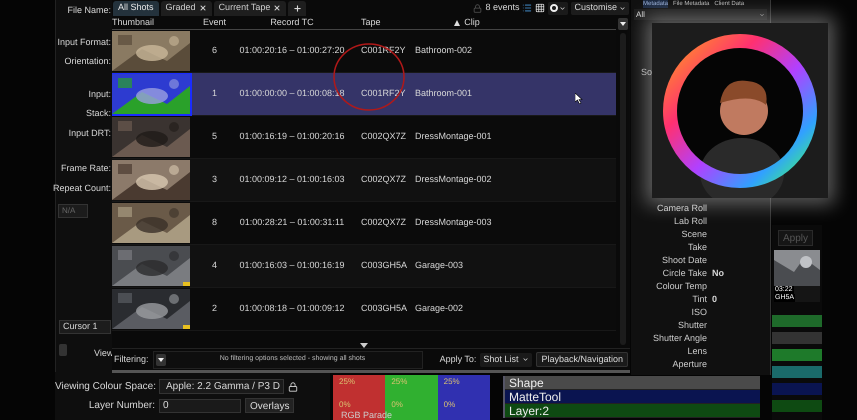  What do you see at coordinates (444, 93) in the screenshot?
I see `clip-cell-text: Bathroom-001` at bounding box center [444, 93].